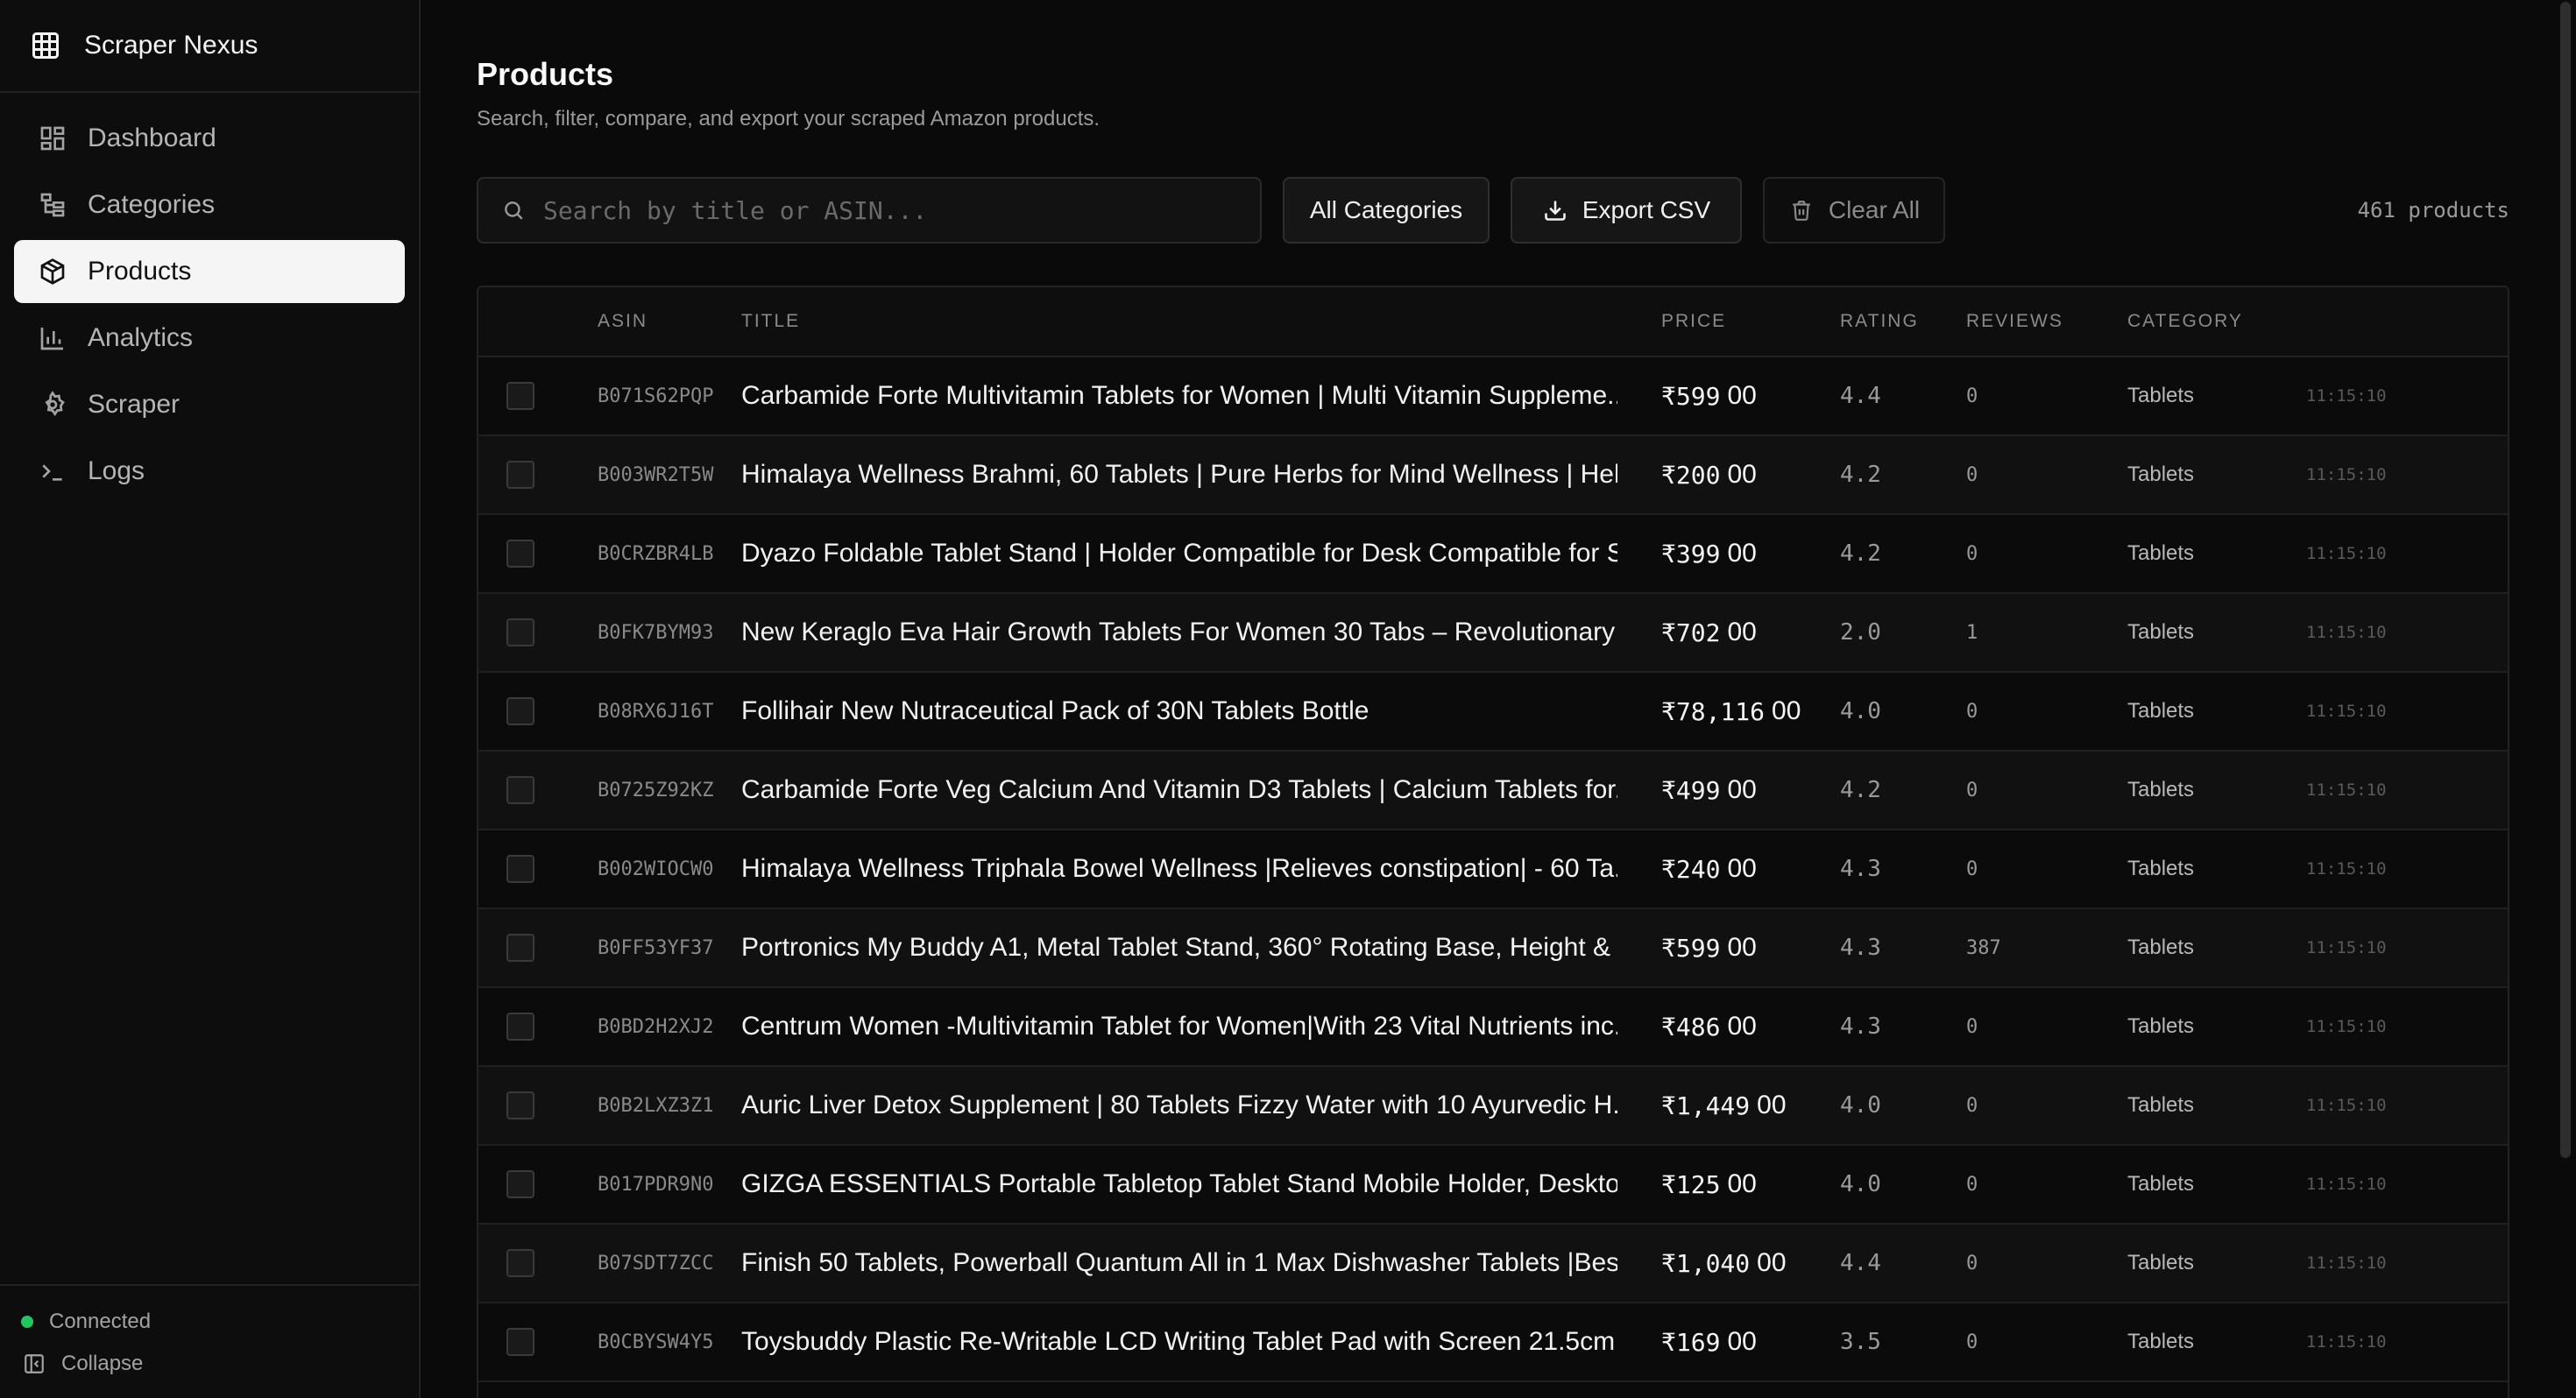 This screenshot has width=2576, height=1398. Describe the element at coordinates (220, 1364) in the screenshot. I see `collapse-button: Collapse` at that location.